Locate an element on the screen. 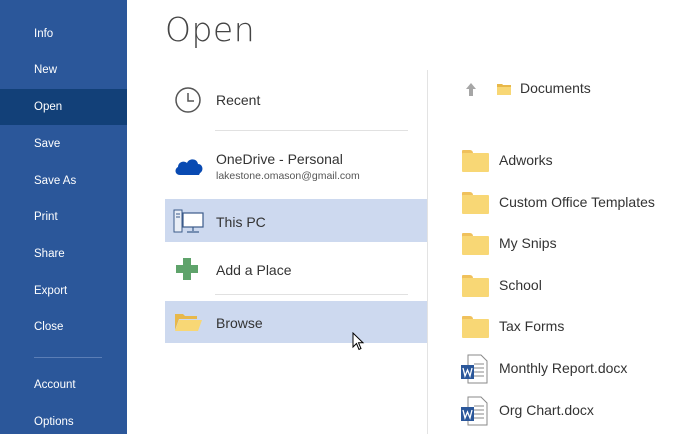 This screenshot has height=434, width=688. nav-item-new: New is located at coordinates (63, 70).